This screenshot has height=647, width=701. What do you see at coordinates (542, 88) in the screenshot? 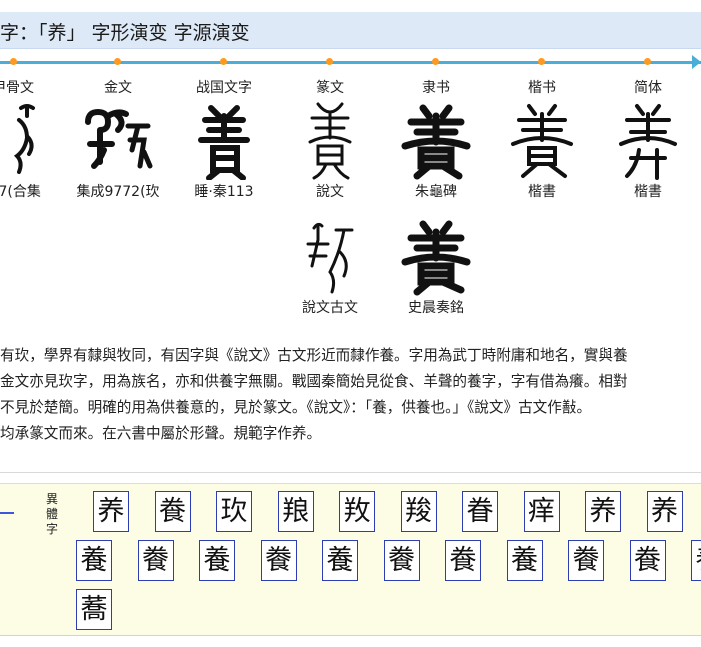
I see `stage-label: 楷书` at bounding box center [542, 88].